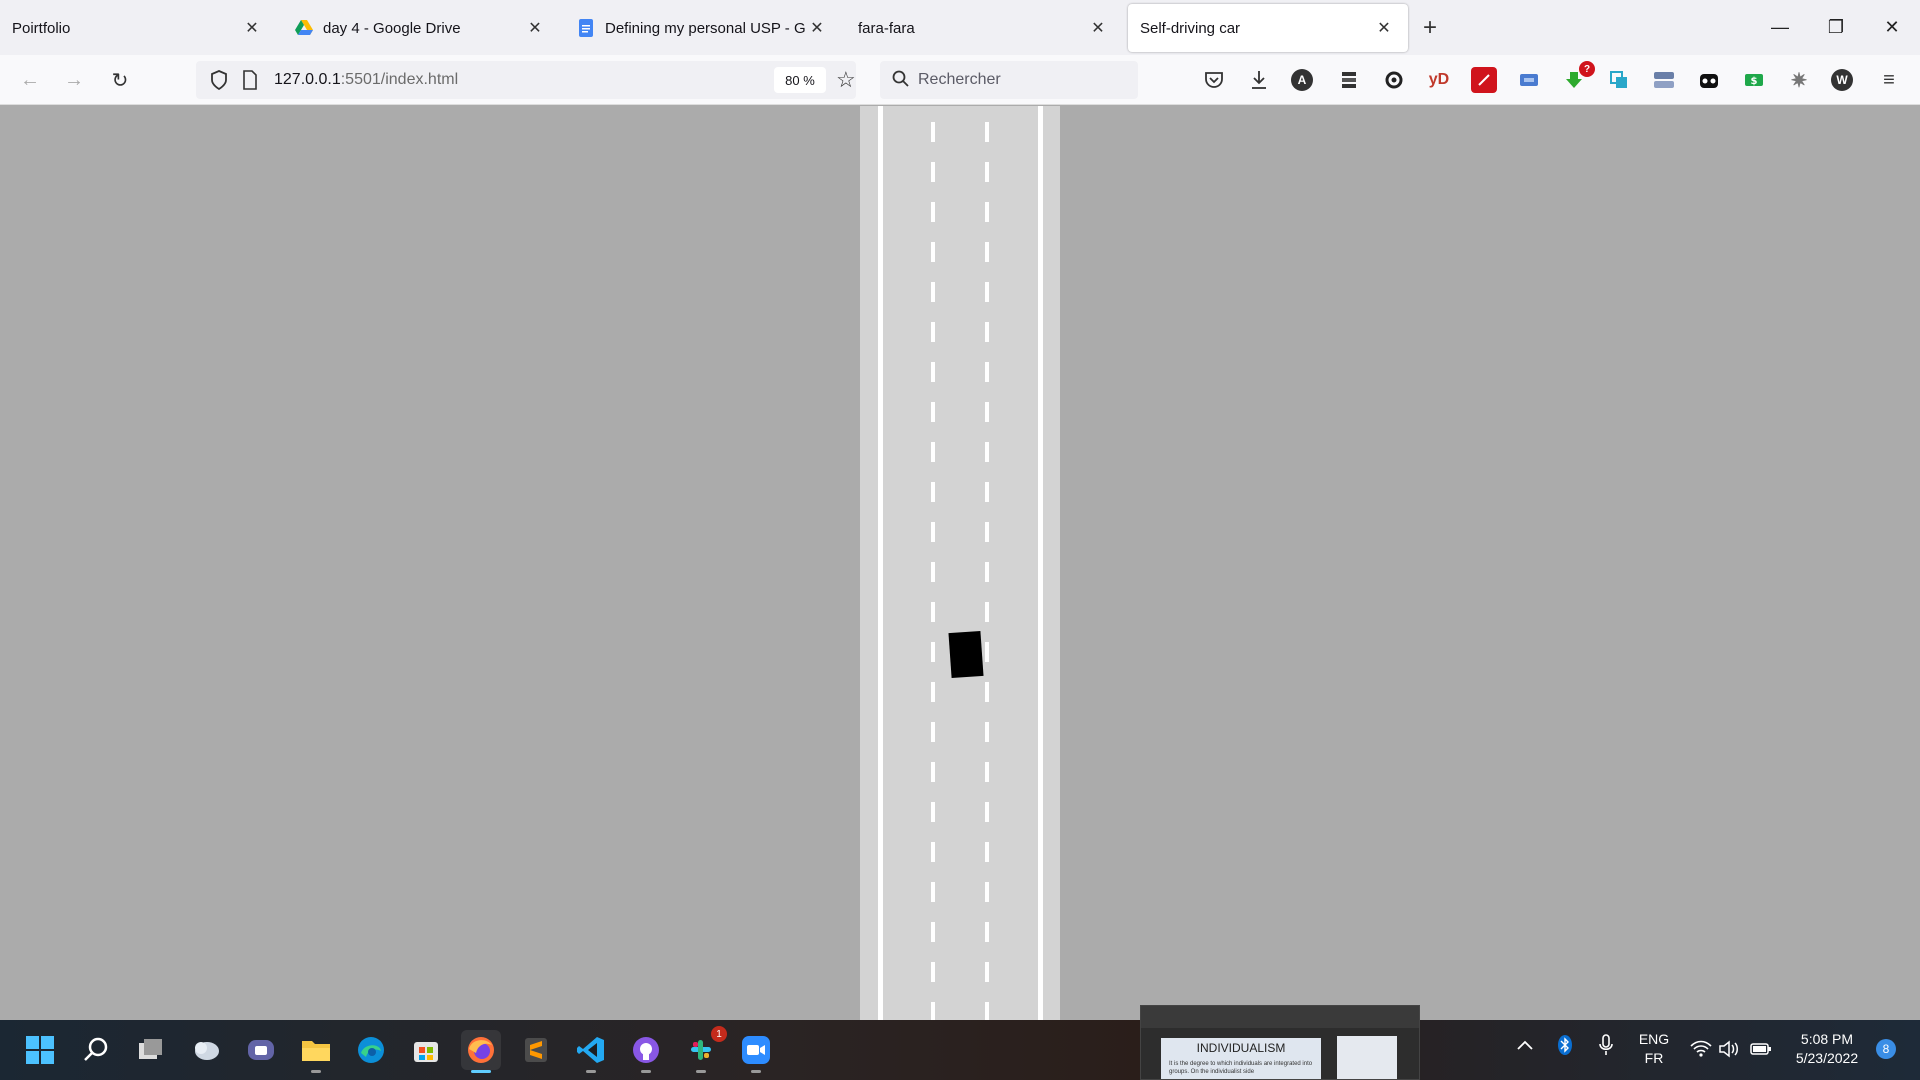 The width and height of the screenshot is (1920, 1080). I want to click on tab-google-docs: Defining my personal USP - Goo ✕, so click(703, 28).